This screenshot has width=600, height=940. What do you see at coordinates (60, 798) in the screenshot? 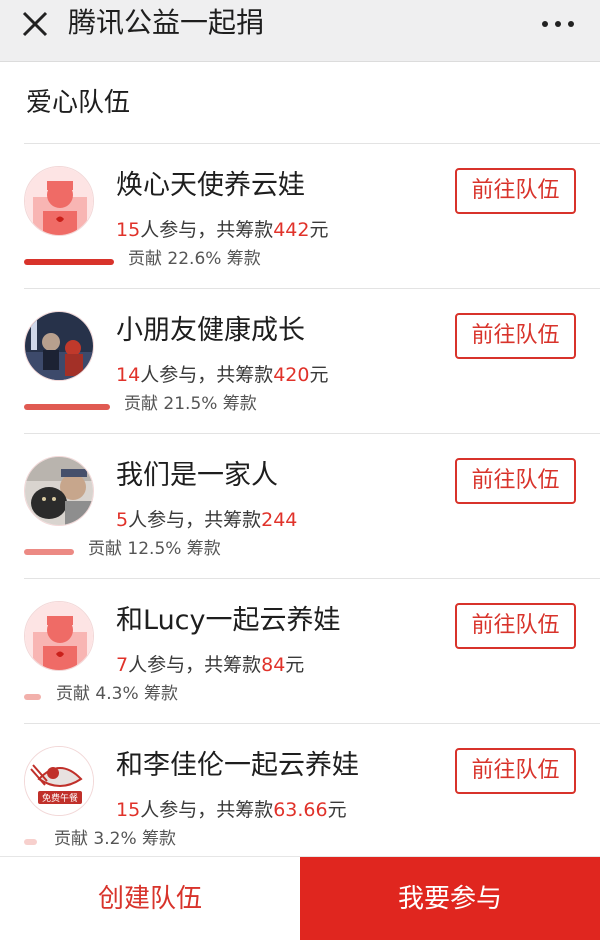
I see `logo-text: 免费午餐` at bounding box center [60, 798].